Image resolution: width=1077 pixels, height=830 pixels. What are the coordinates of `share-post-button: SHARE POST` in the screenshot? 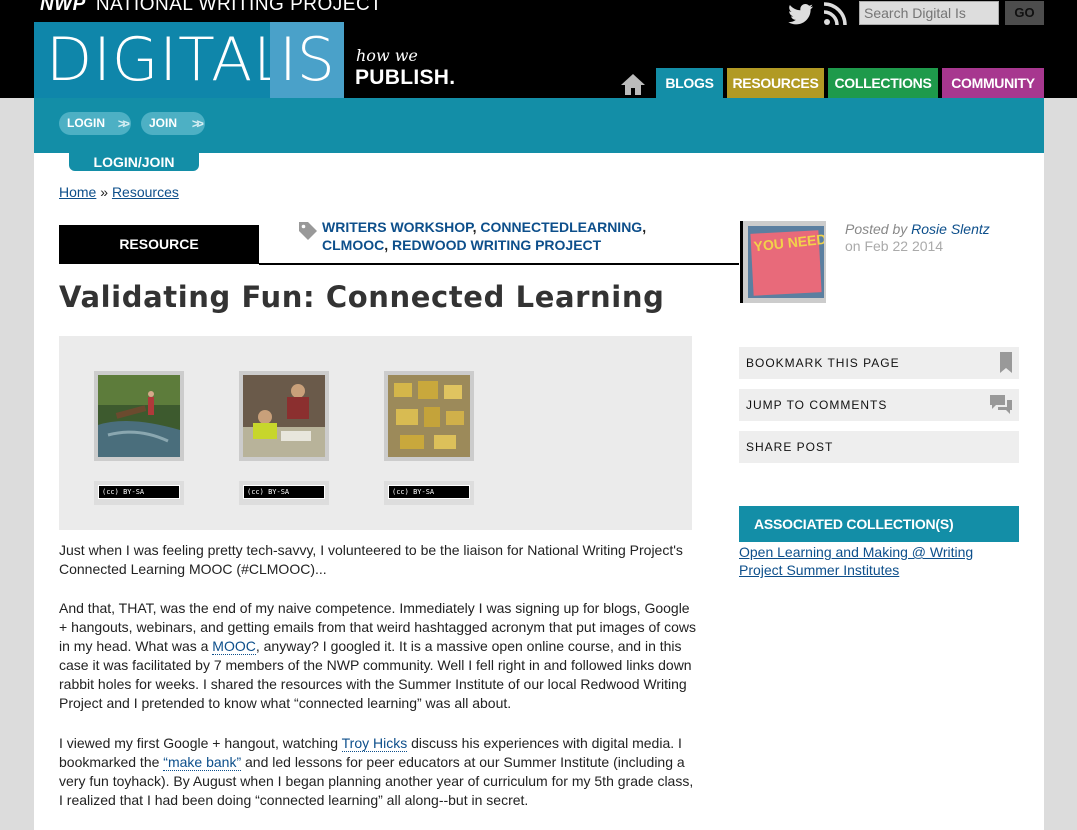 It's located at (879, 447).